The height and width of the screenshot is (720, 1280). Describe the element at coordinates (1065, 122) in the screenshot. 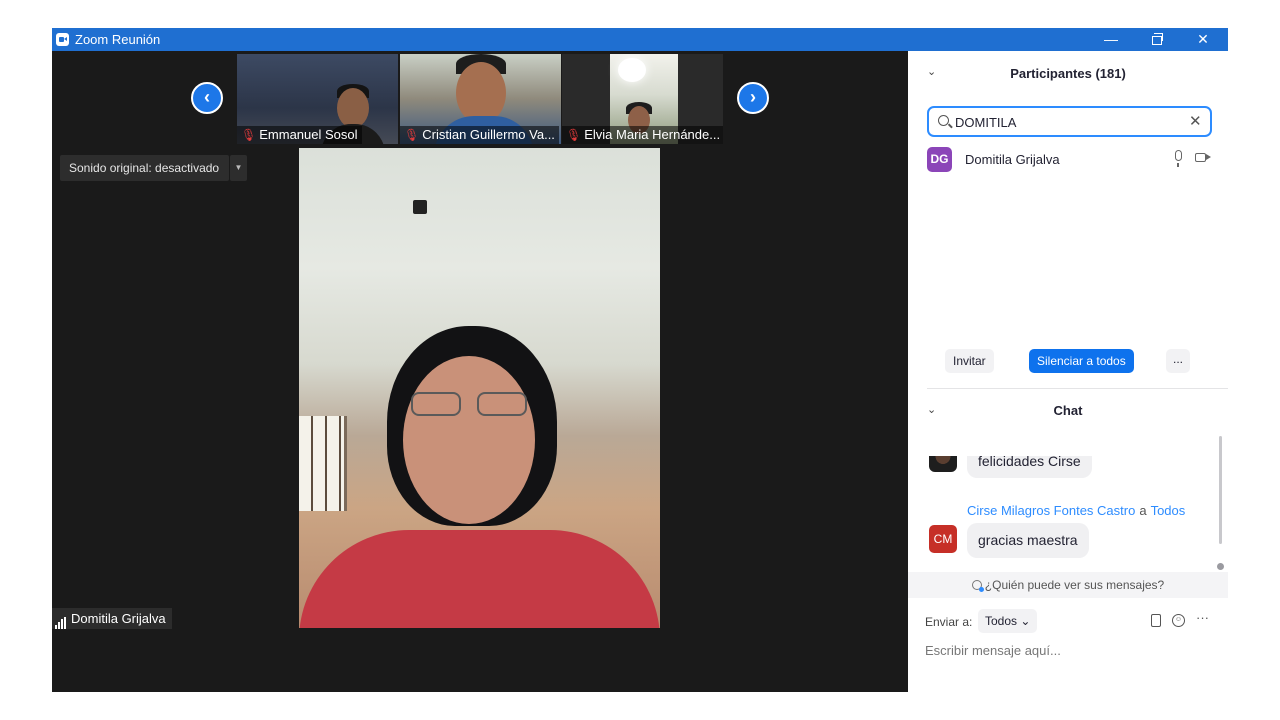

I see `participant-search-input` at that location.